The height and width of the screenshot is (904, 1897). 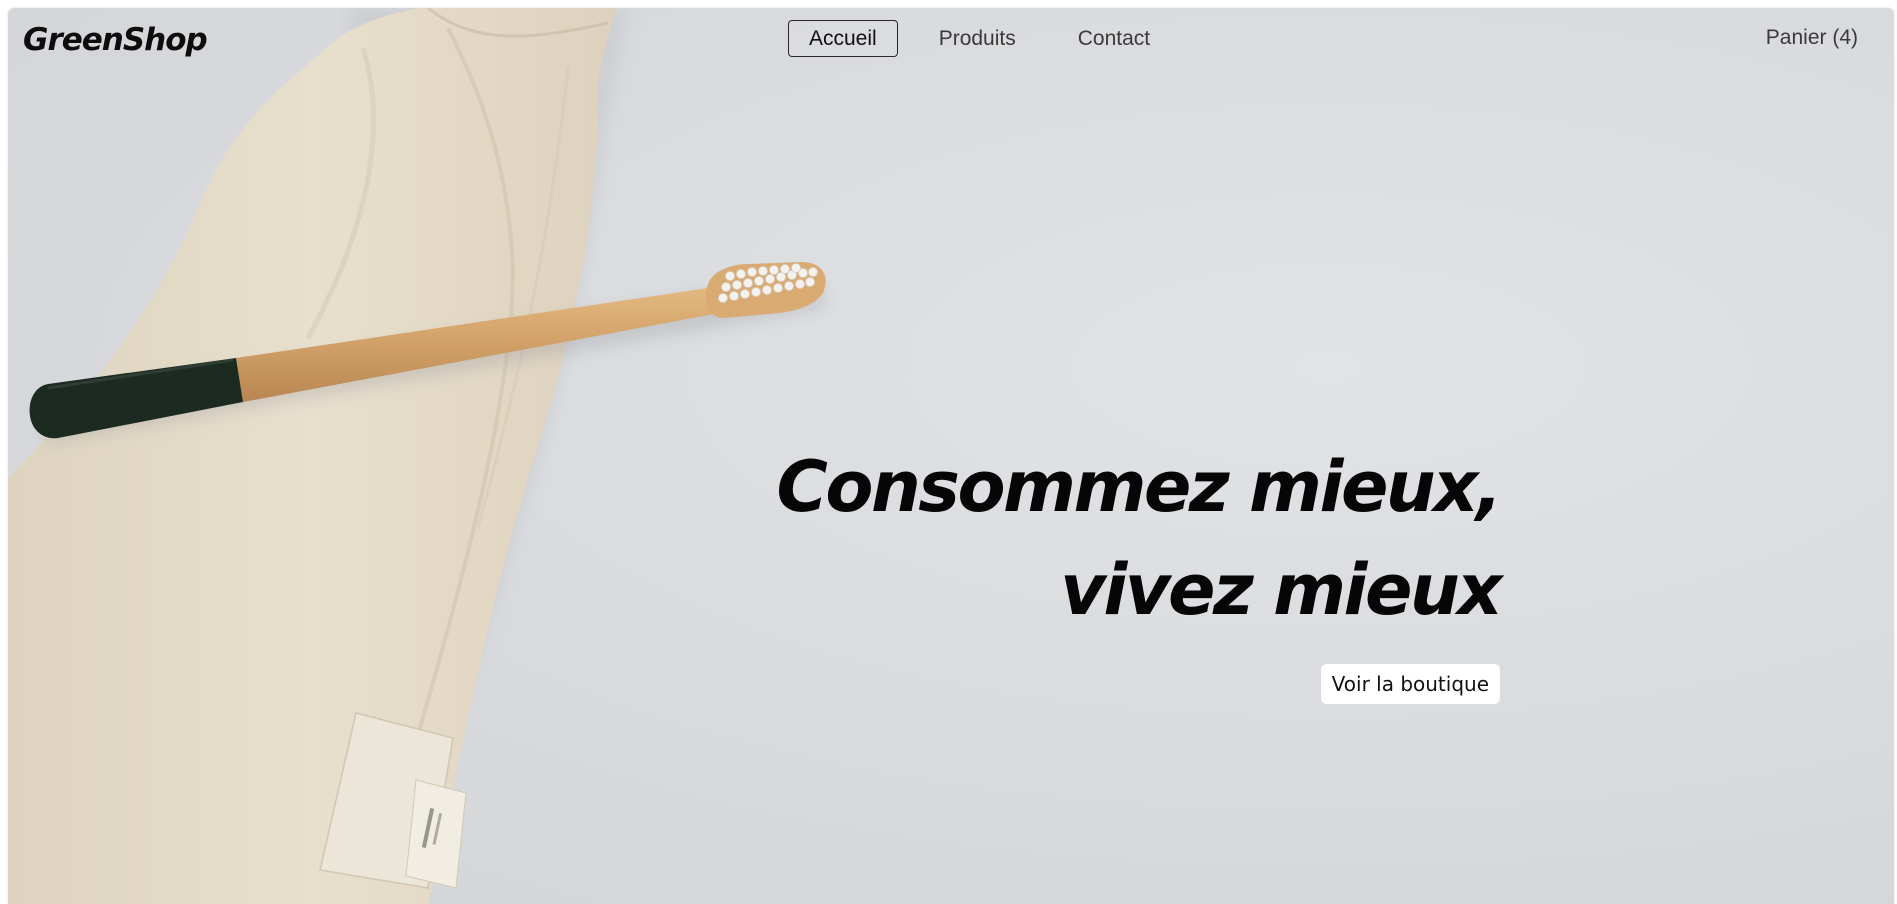 I want to click on hero-headline-line-2: vivez mieux, so click(x=1281, y=590).